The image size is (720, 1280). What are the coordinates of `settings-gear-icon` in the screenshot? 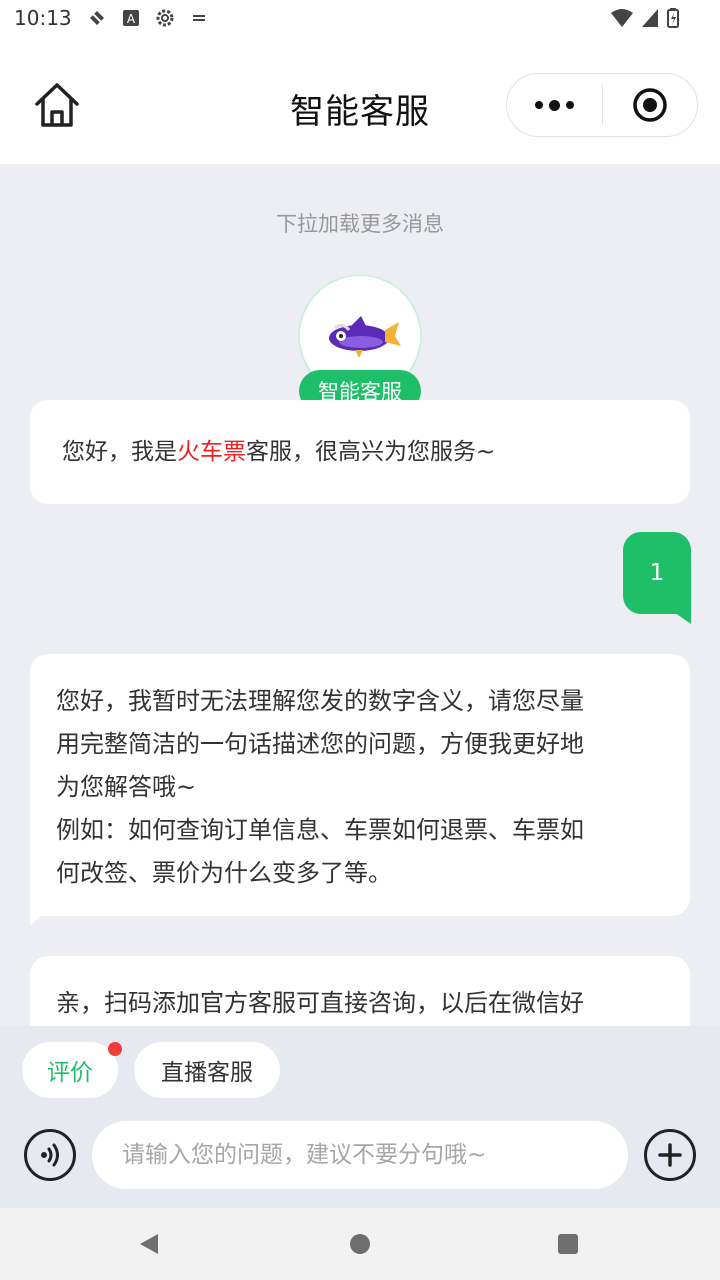 It's located at (165, 18).